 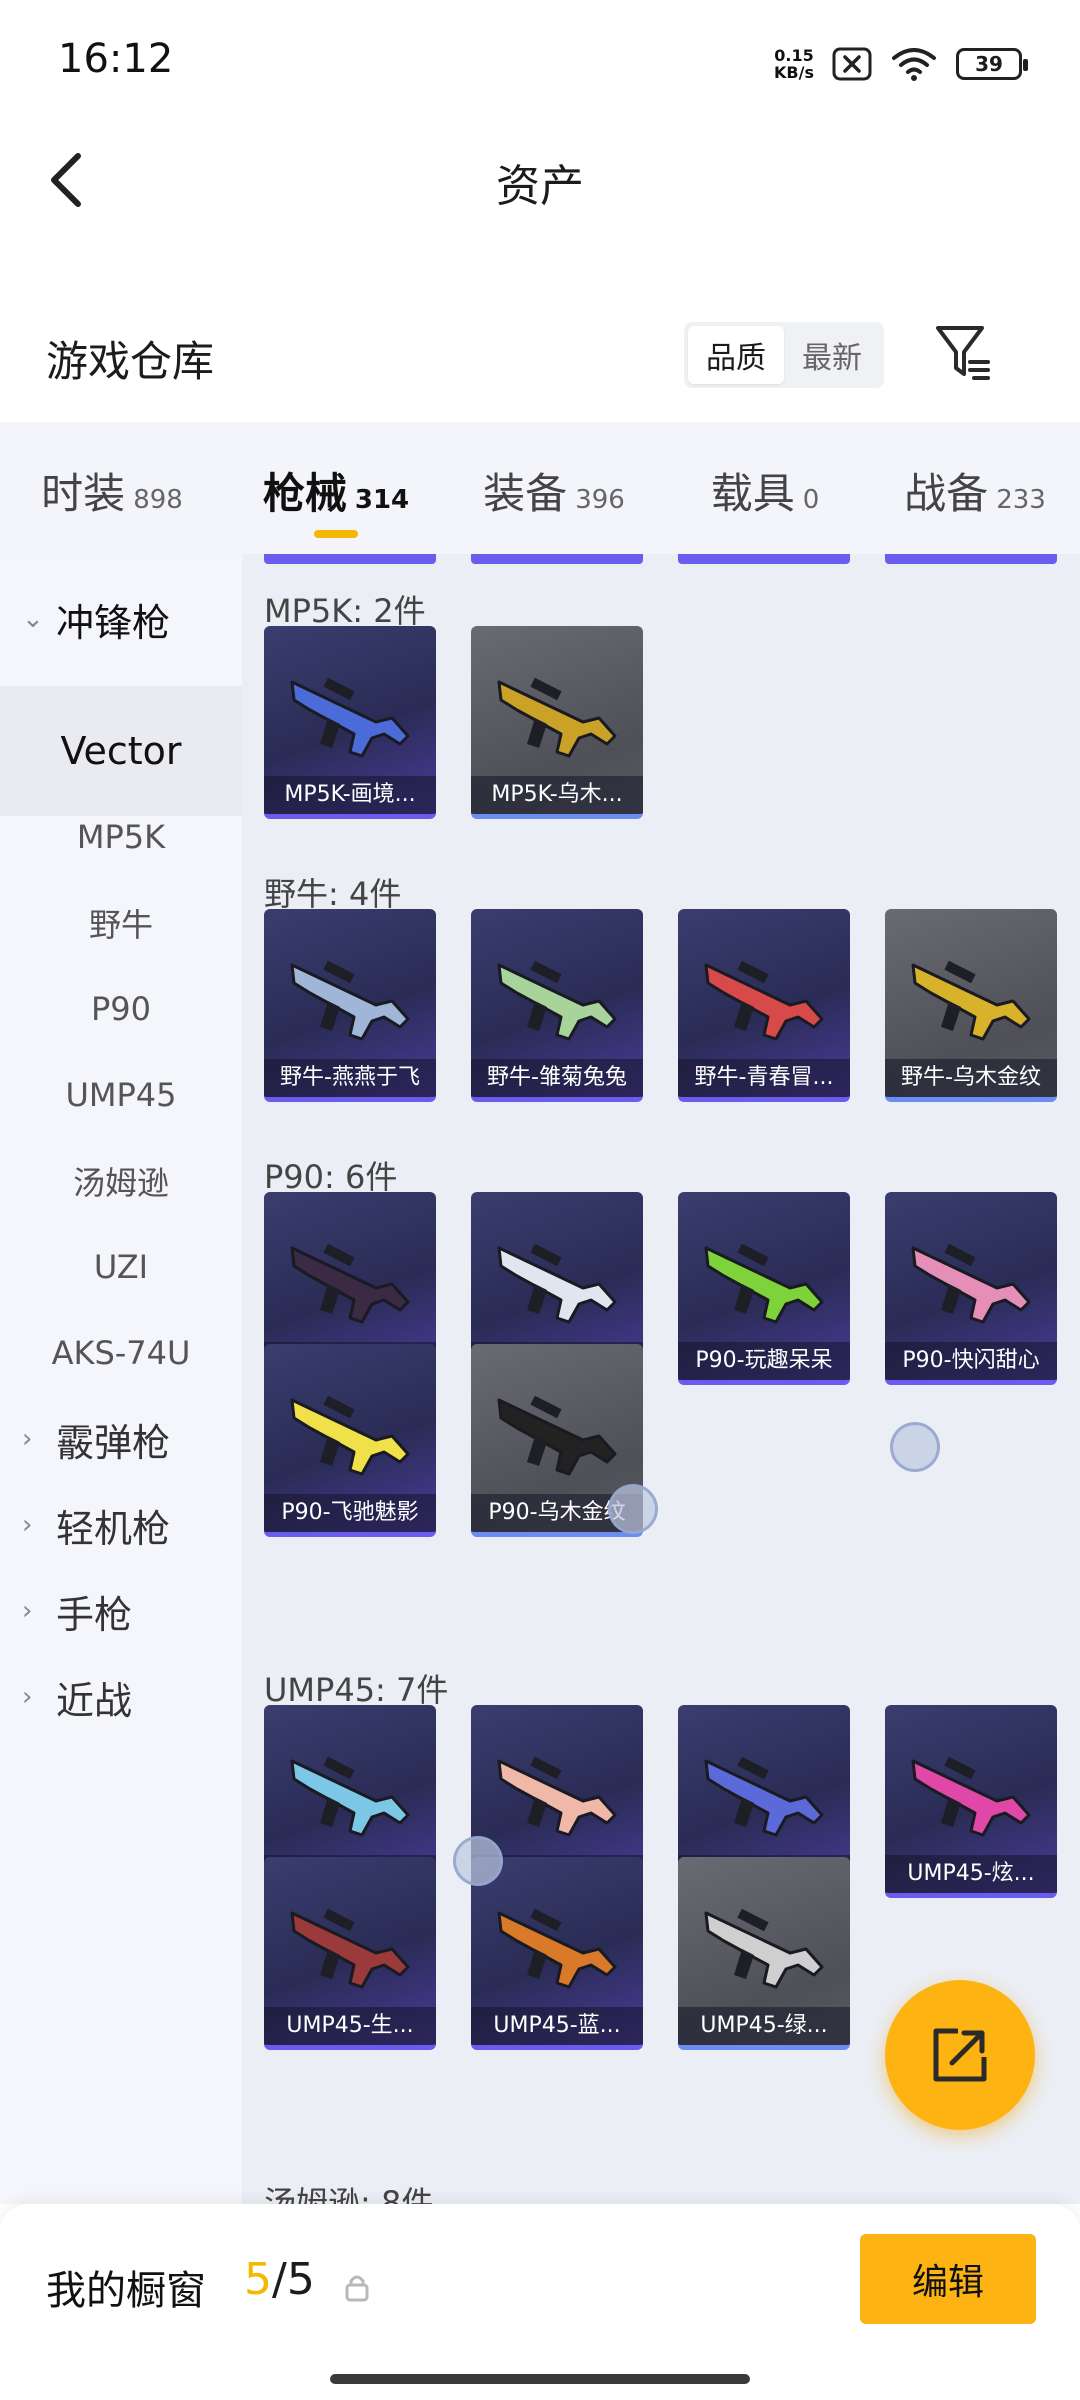 I want to click on tab-fashion: 时装 898, so click(x=112, y=488).